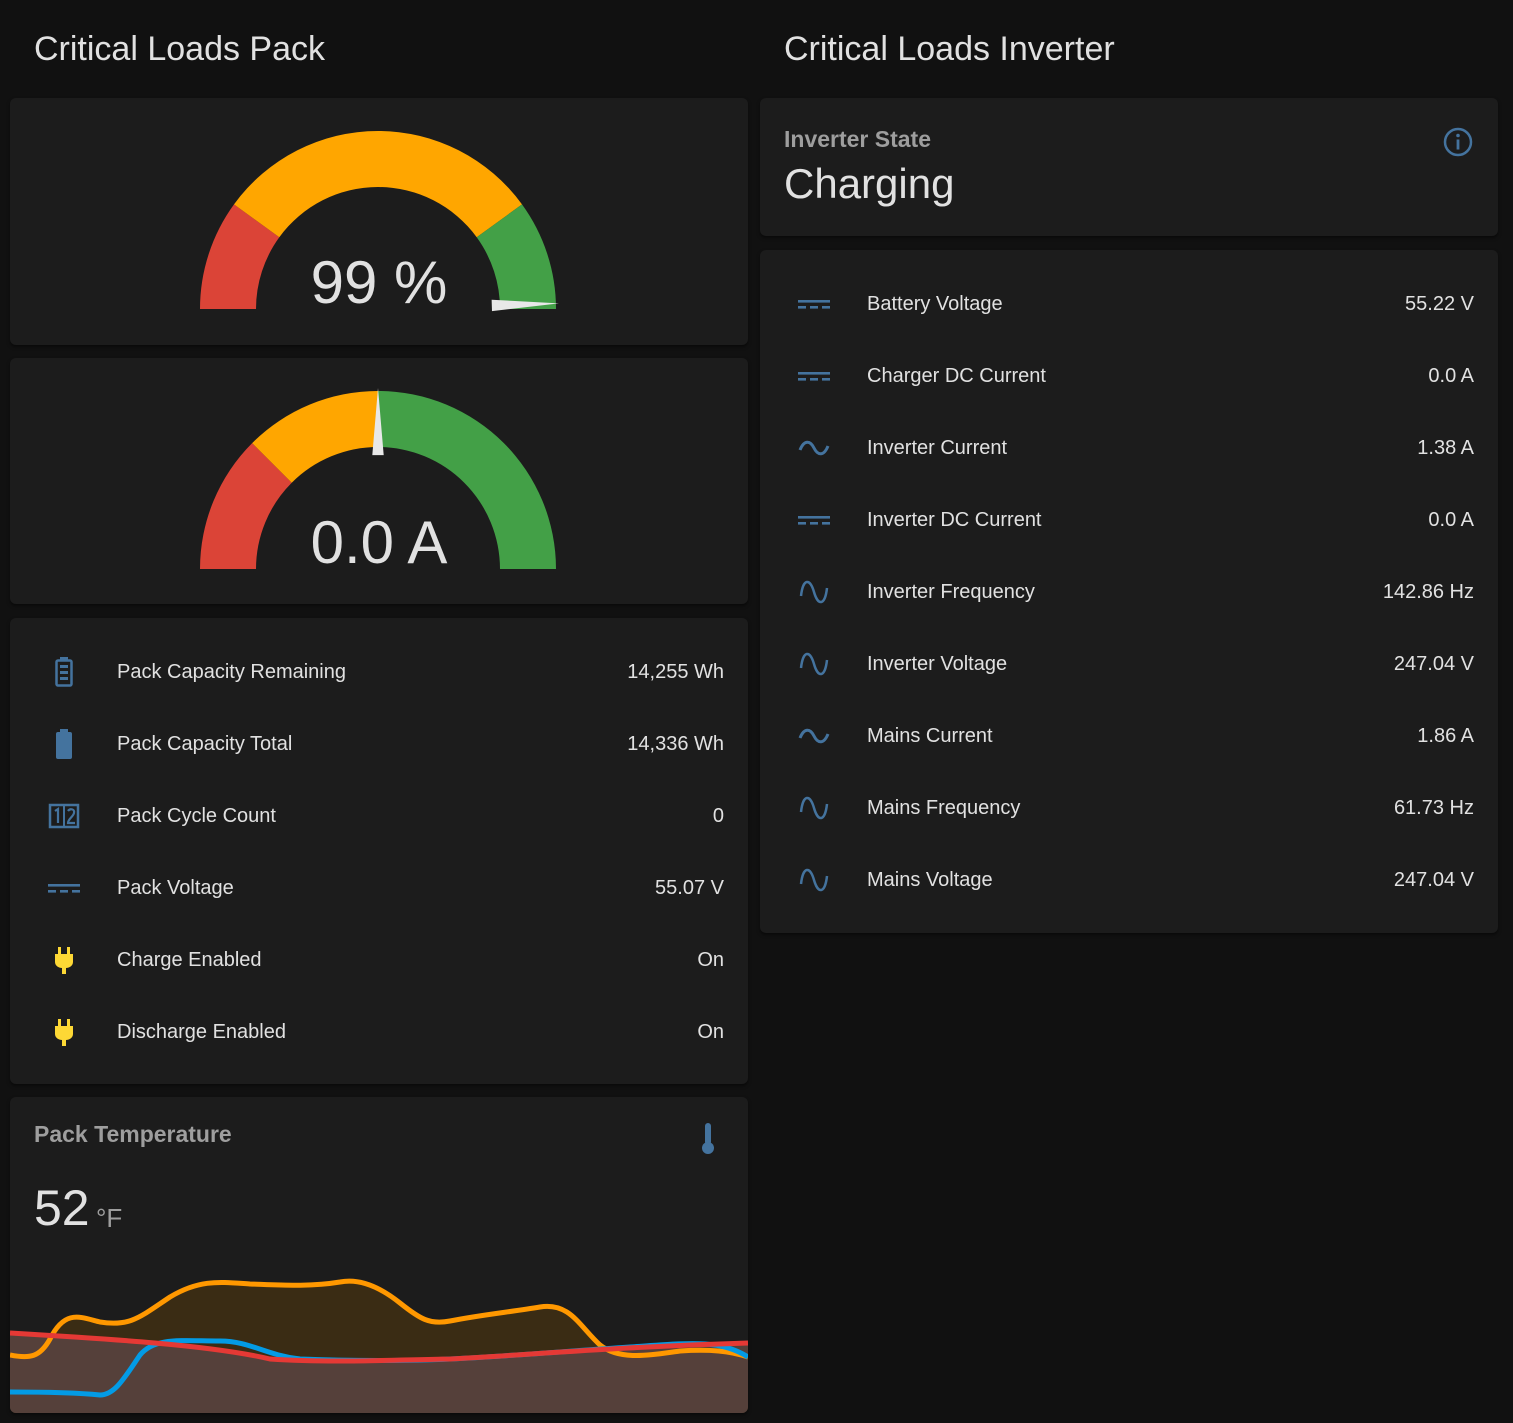 This screenshot has height=1423, width=1513. I want to click on pack-row-pack-capacity-remaining: Pack Capacity Remaining 14,255 Wh, so click(379, 672).